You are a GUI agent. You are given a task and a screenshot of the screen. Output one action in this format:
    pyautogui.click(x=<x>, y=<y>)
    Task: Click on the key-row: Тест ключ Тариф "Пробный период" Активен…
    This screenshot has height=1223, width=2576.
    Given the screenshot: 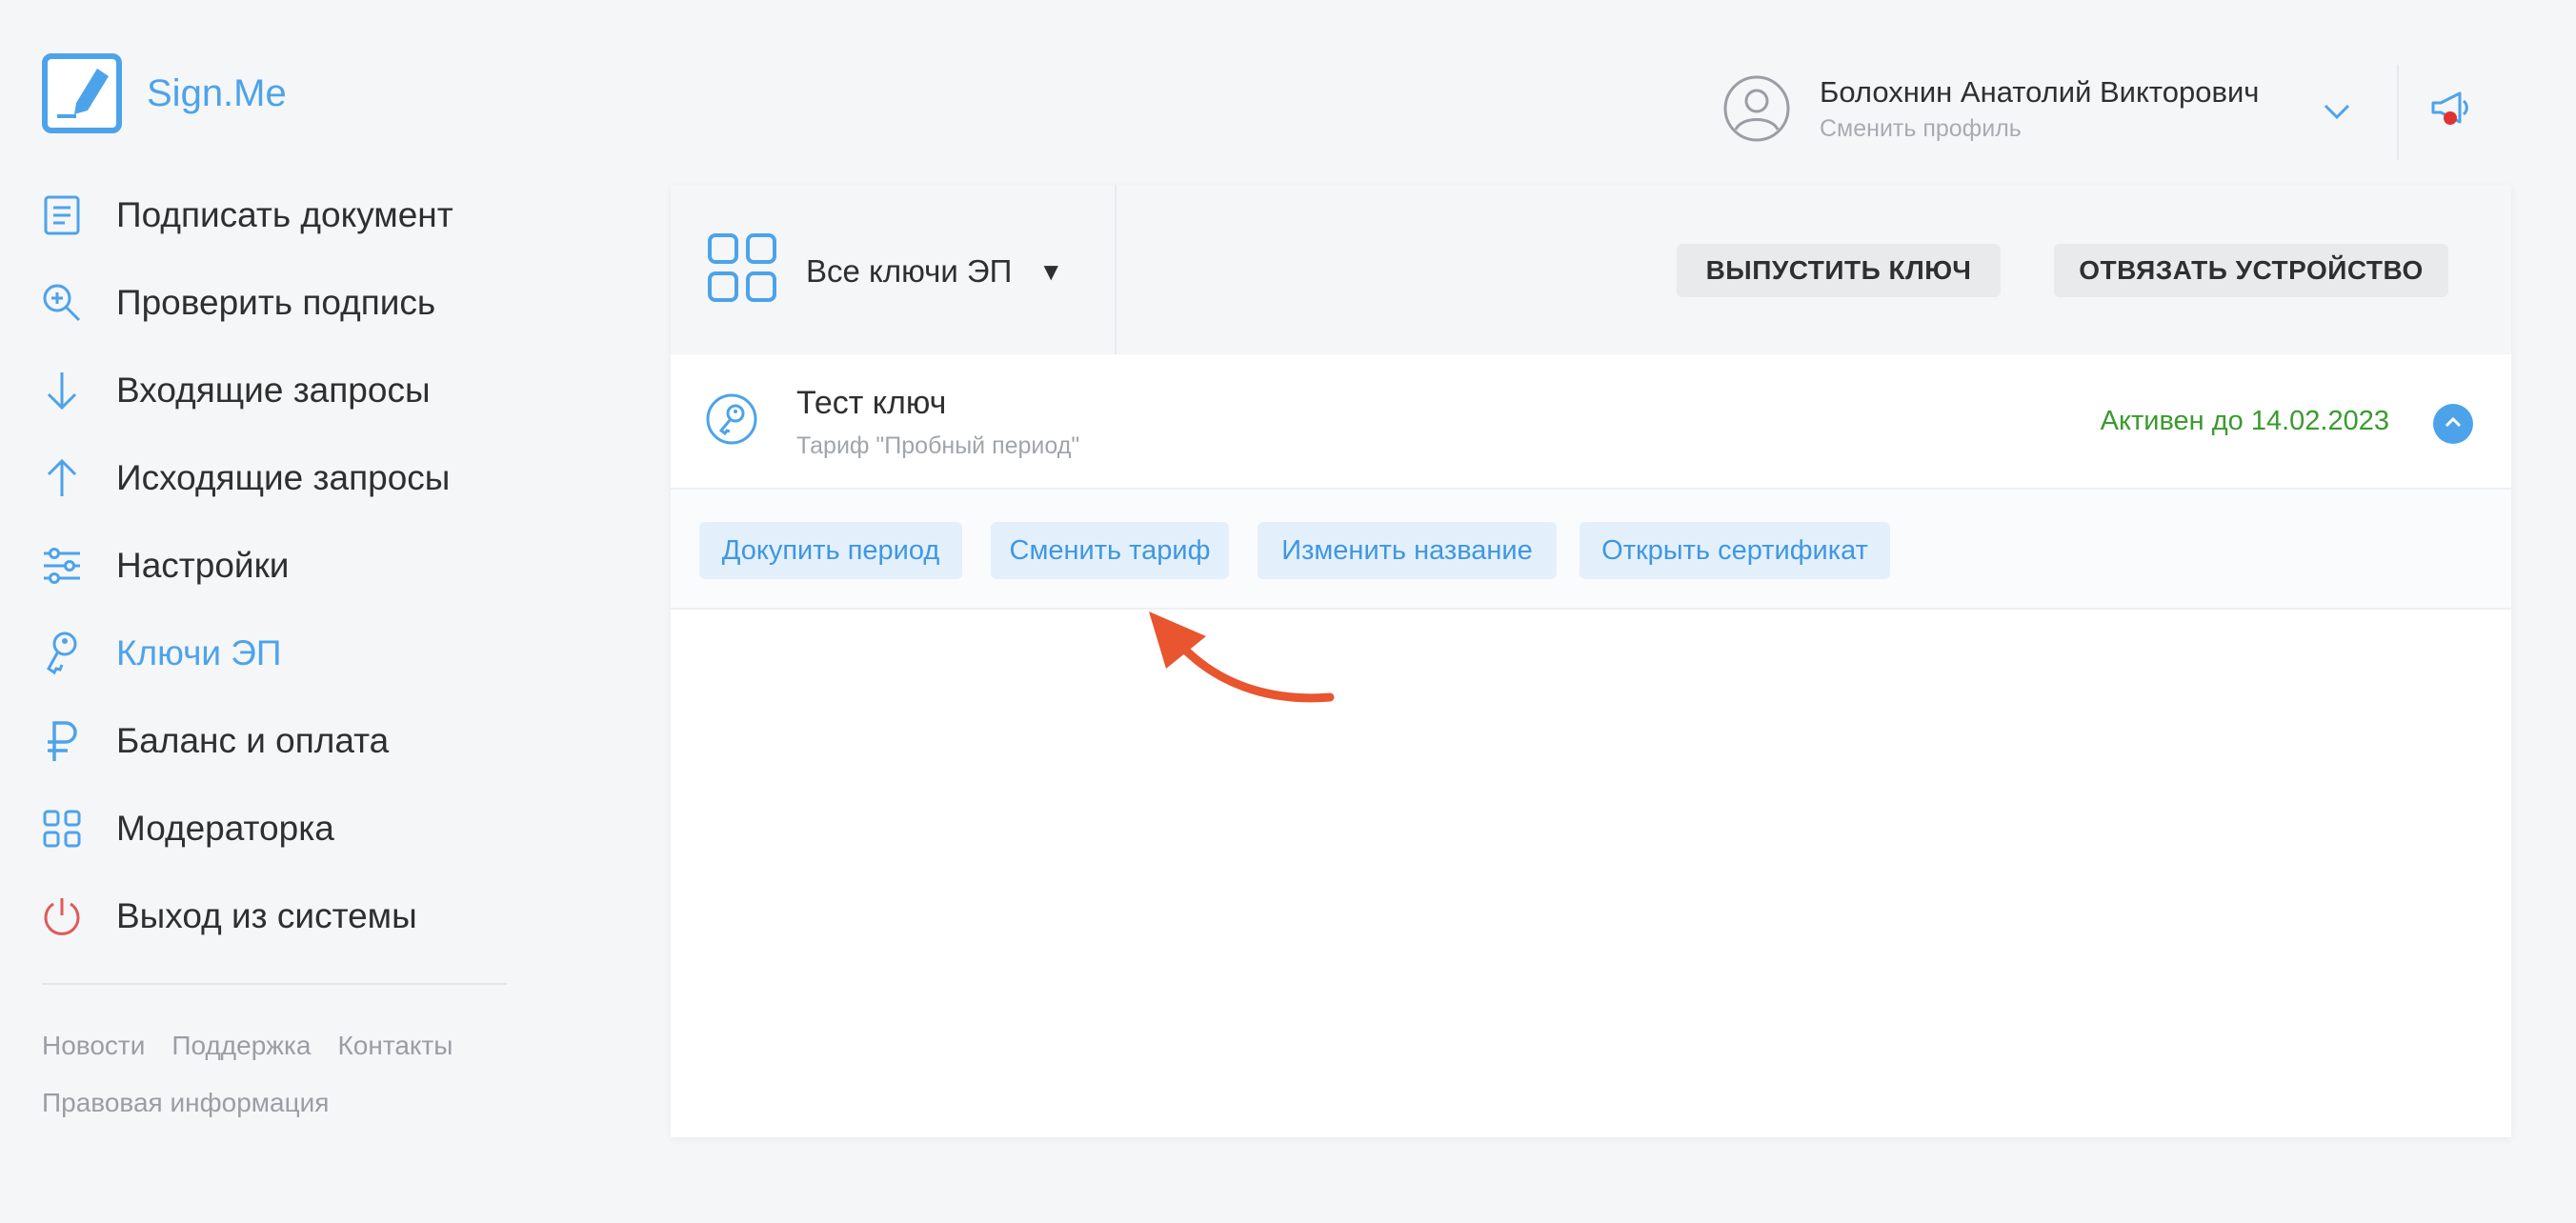 What is the action you would take?
    pyautogui.click(x=1591, y=422)
    